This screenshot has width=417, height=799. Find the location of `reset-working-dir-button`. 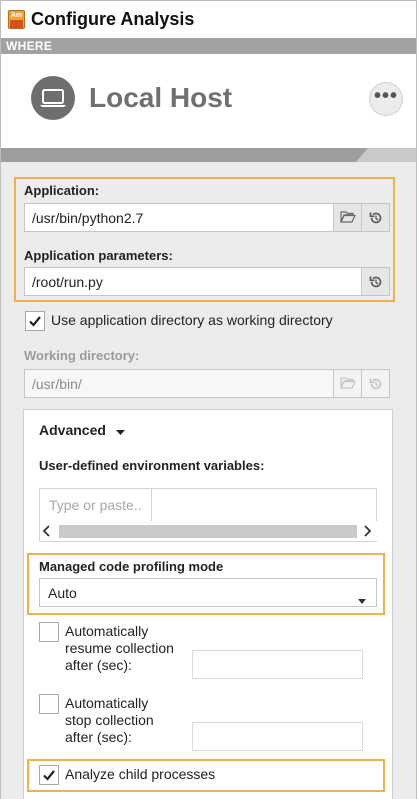

reset-working-dir-button is located at coordinates (375, 383).